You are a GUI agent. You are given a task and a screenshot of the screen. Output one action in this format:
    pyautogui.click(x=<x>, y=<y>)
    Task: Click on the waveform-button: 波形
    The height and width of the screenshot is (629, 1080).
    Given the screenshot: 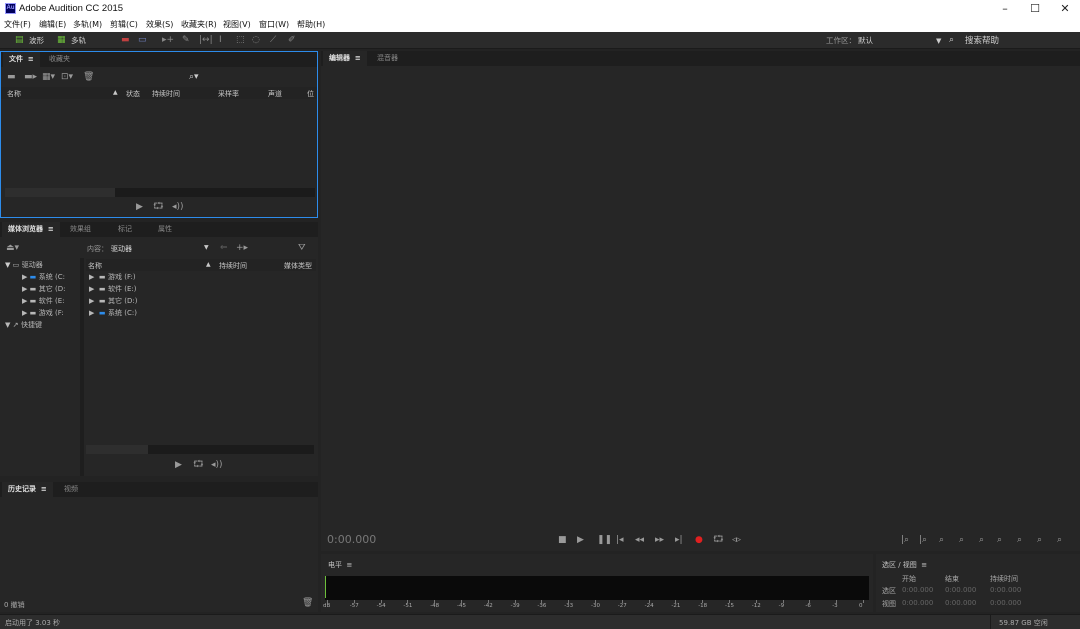 What is the action you would take?
    pyautogui.click(x=36, y=40)
    